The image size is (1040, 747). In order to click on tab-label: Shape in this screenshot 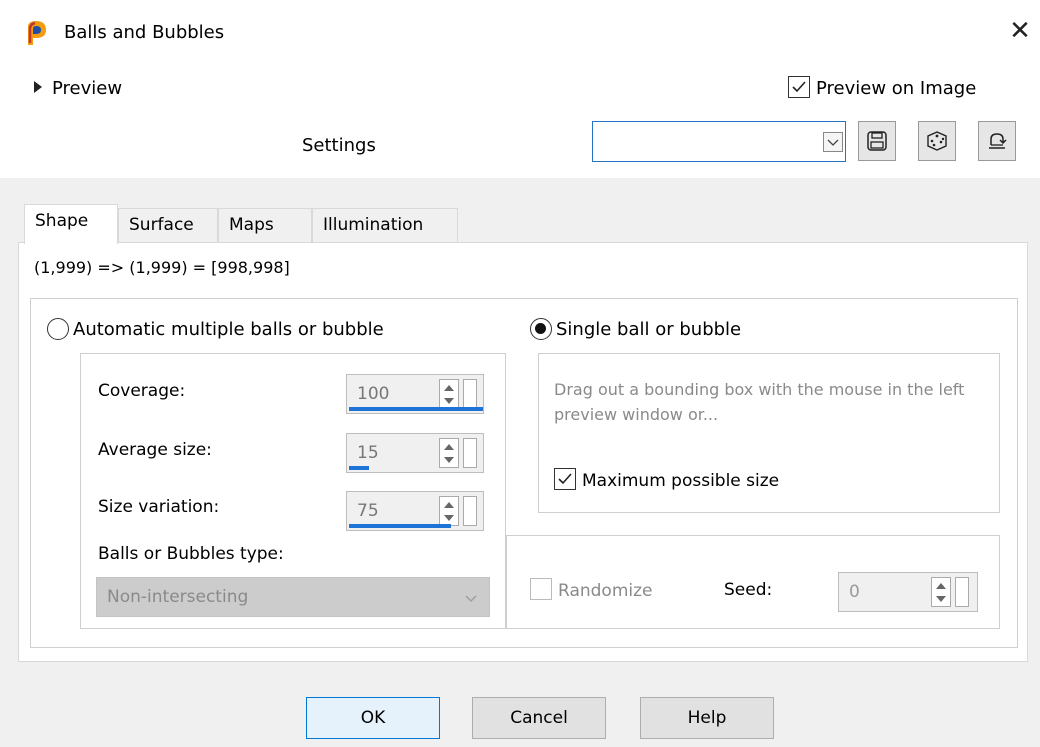, I will do `click(62, 221)`.